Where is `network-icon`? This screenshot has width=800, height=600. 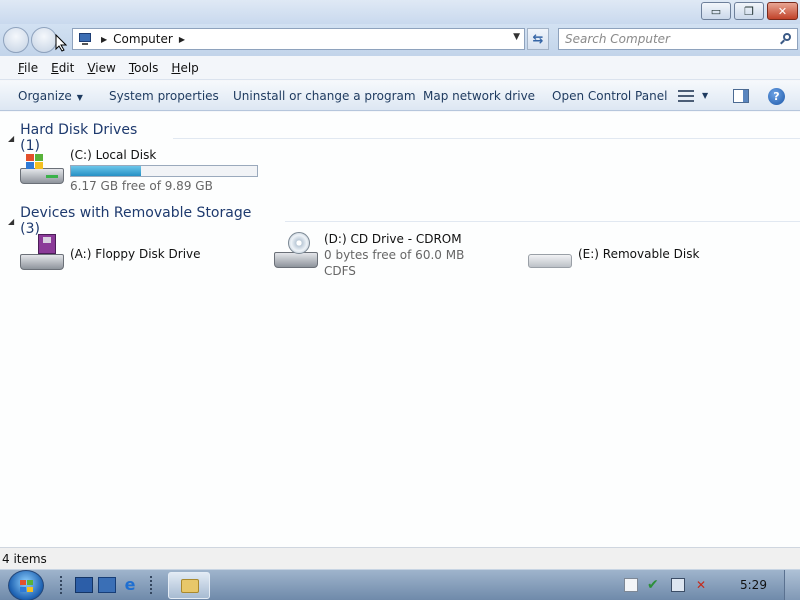 network-icon is located at coordinates (678, 585).